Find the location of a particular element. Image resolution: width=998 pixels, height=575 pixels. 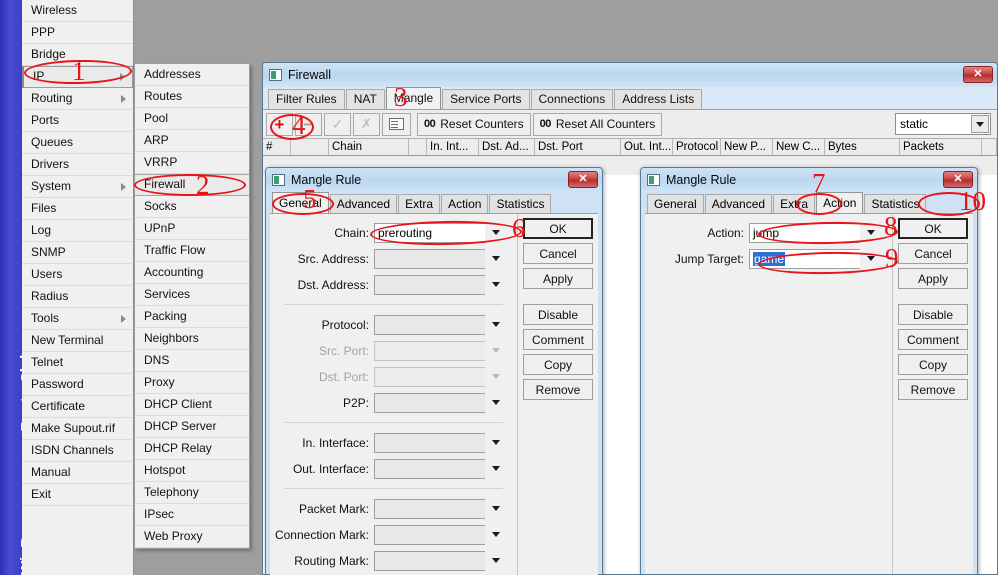

action-disable-button: Disable is located at coordinates (933, 314).